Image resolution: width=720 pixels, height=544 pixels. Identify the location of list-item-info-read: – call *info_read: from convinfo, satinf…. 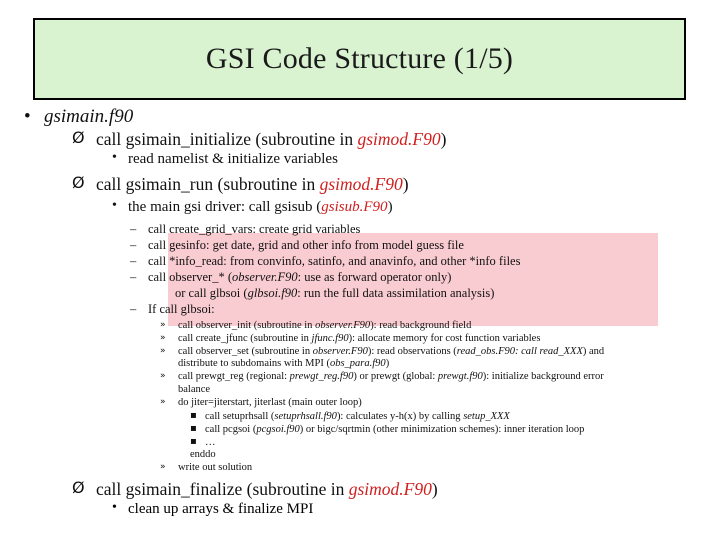
(360, 261).